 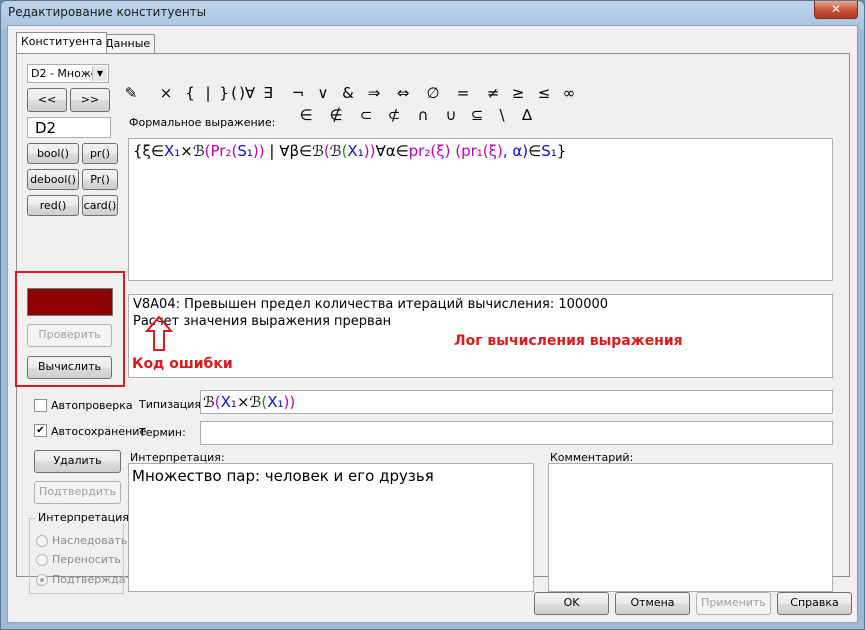 I want to click on constituent-selector: D2 - Множес ▼, so click(x=68, y=73).